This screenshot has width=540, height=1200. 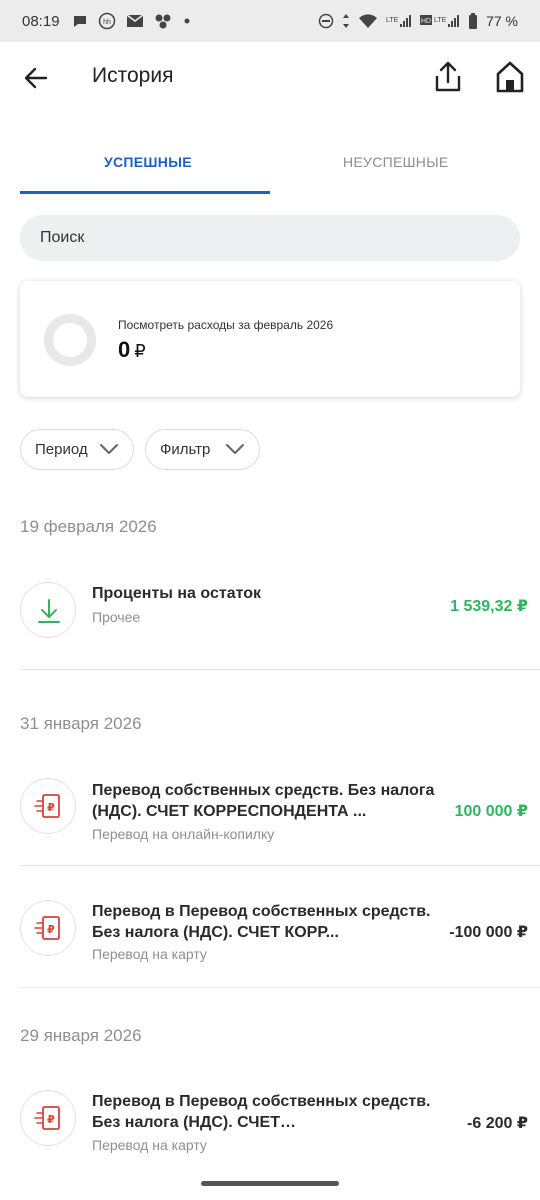 I want to click on home-indicator, so click(x=270, y=1183).